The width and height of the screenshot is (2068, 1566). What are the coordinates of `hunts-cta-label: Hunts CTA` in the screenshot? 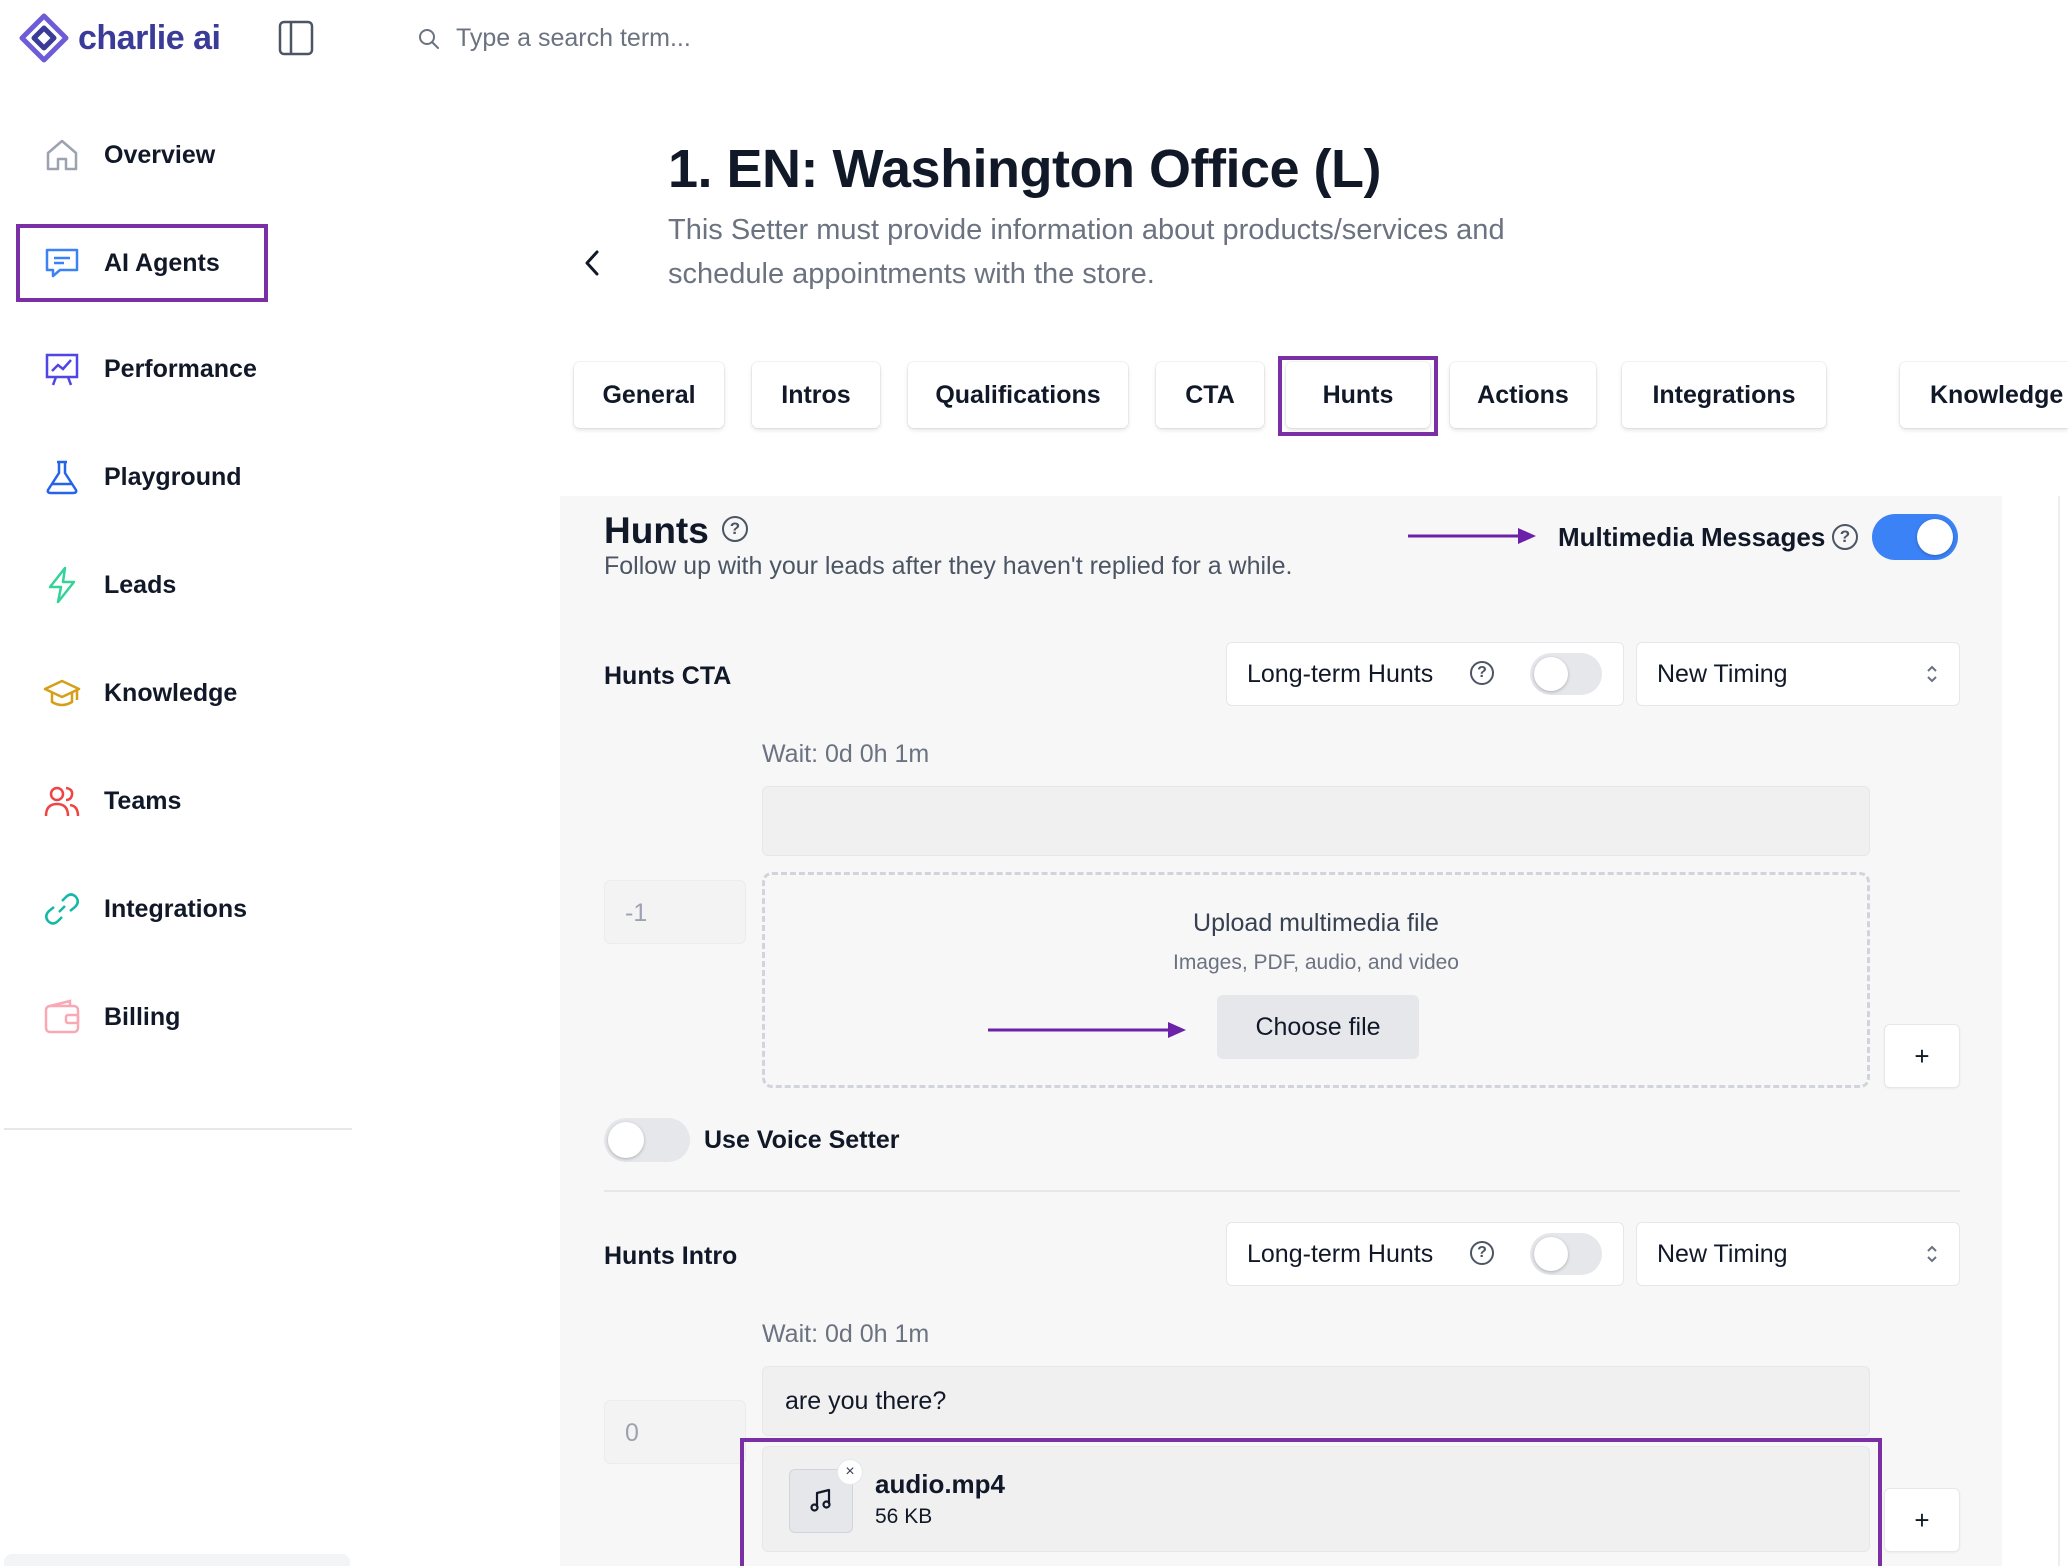 It's located at (668, 676).